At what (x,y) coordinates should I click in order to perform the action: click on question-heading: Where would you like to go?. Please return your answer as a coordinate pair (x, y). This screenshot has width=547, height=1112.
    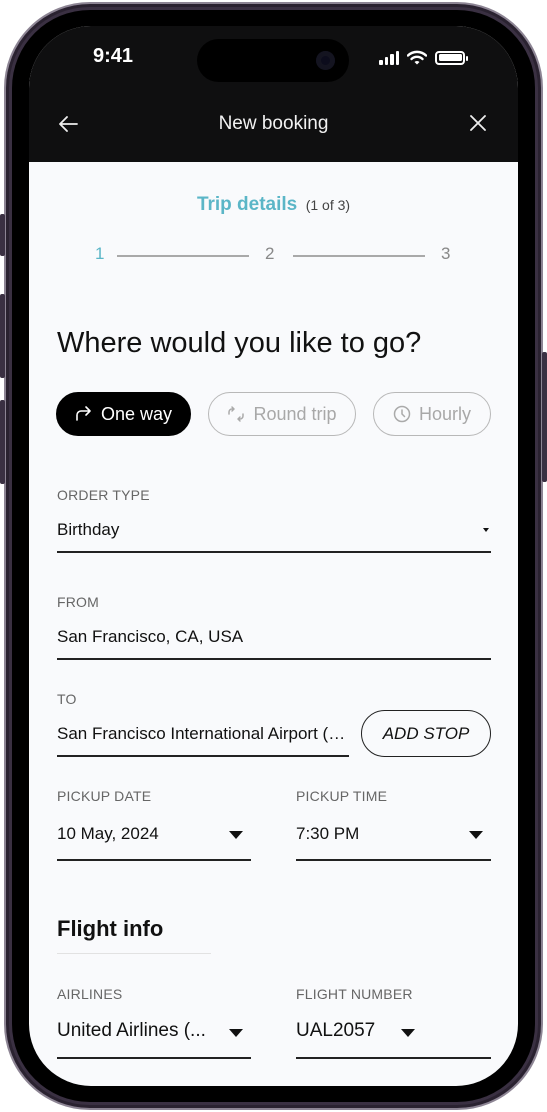
    Looking at the image, I should click on (239, 343).